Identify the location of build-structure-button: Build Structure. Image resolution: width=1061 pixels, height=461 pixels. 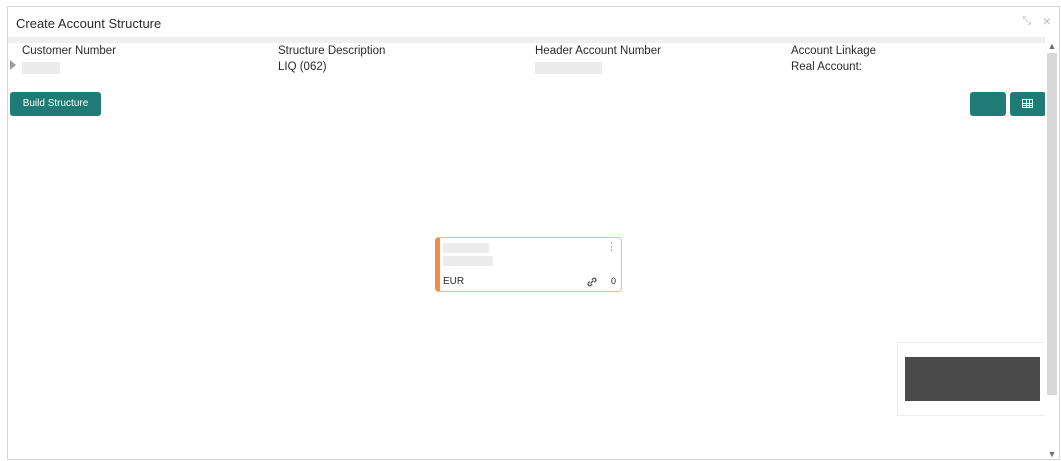
(55, 104).